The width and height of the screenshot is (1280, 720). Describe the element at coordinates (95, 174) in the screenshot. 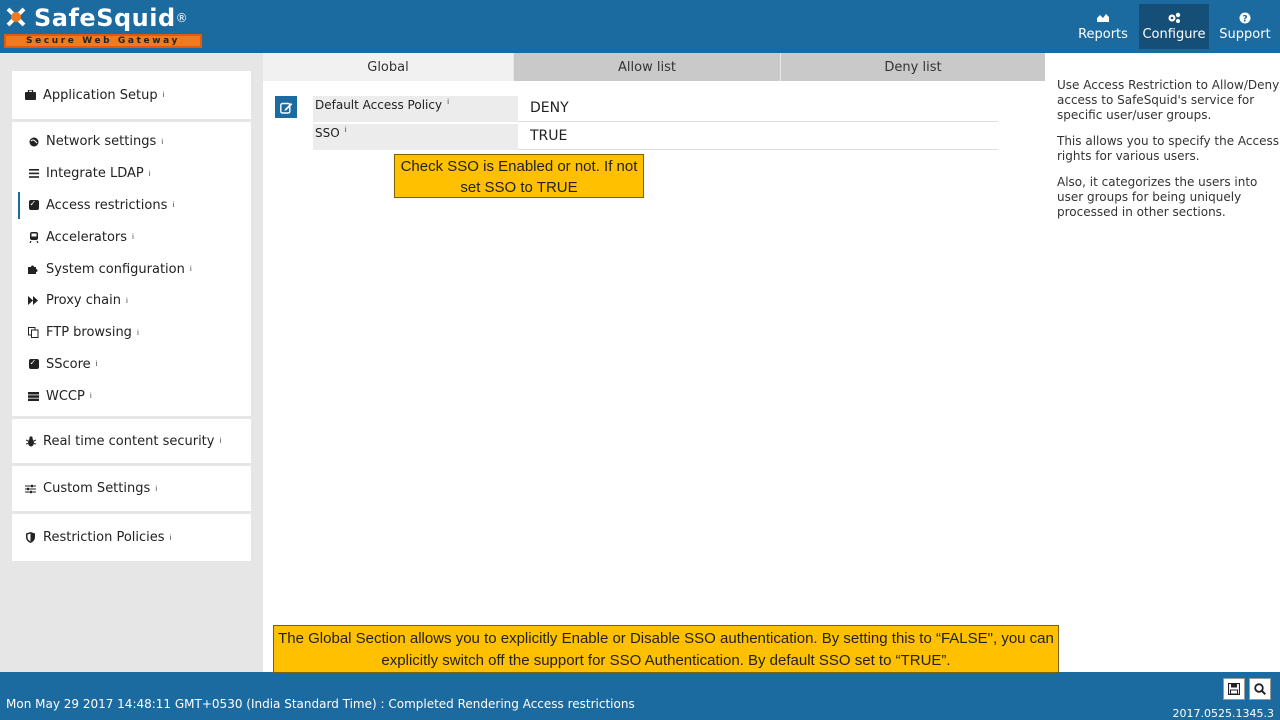

I see `sidebar-item-label: Integrate LDAP` at that location.